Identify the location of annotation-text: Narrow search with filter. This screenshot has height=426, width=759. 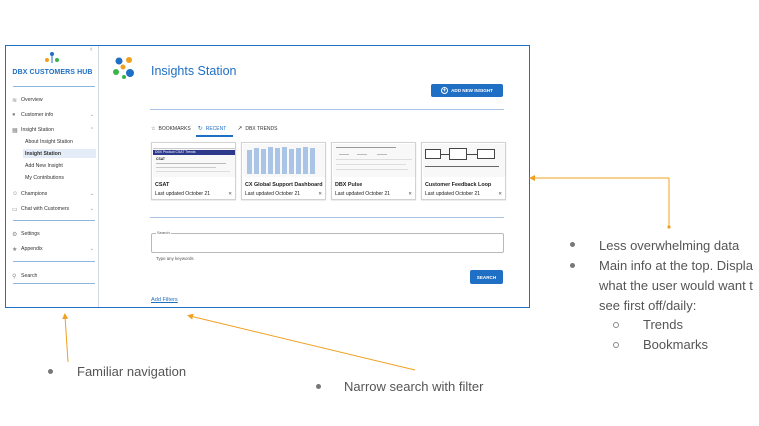
(414, 386).